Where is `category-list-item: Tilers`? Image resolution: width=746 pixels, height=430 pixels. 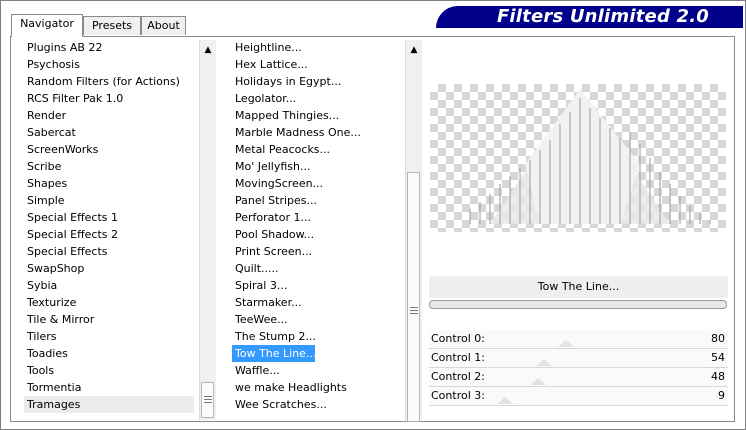
category-list-item: Tilers is located at coordinates (109, 336).